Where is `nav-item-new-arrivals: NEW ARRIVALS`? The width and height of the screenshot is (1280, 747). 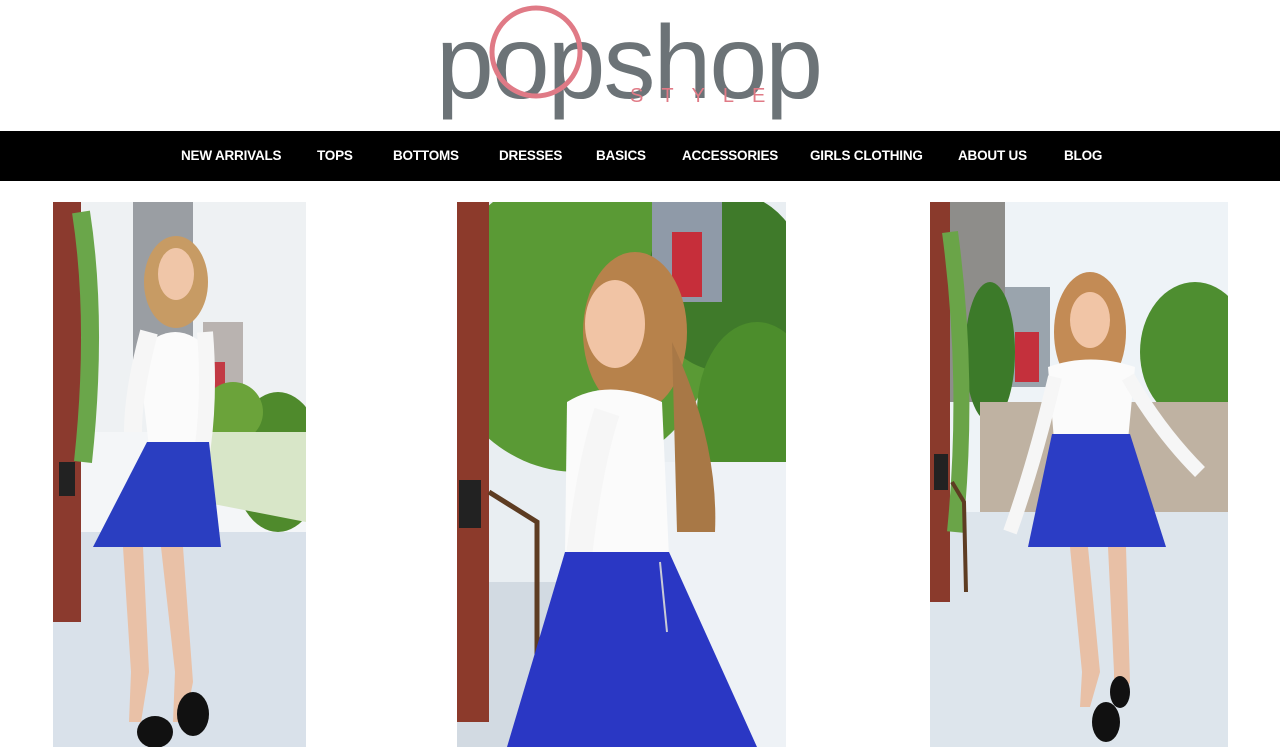
nav-item-new-arrivals: NEW ARRIVALS is located at coordinates (231, 156).